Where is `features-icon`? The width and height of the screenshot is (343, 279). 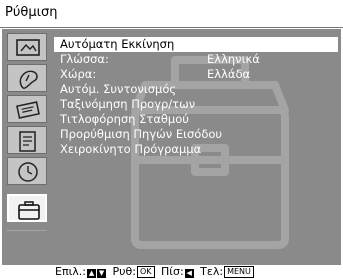 features-icon is located at coordinates (27, 141).